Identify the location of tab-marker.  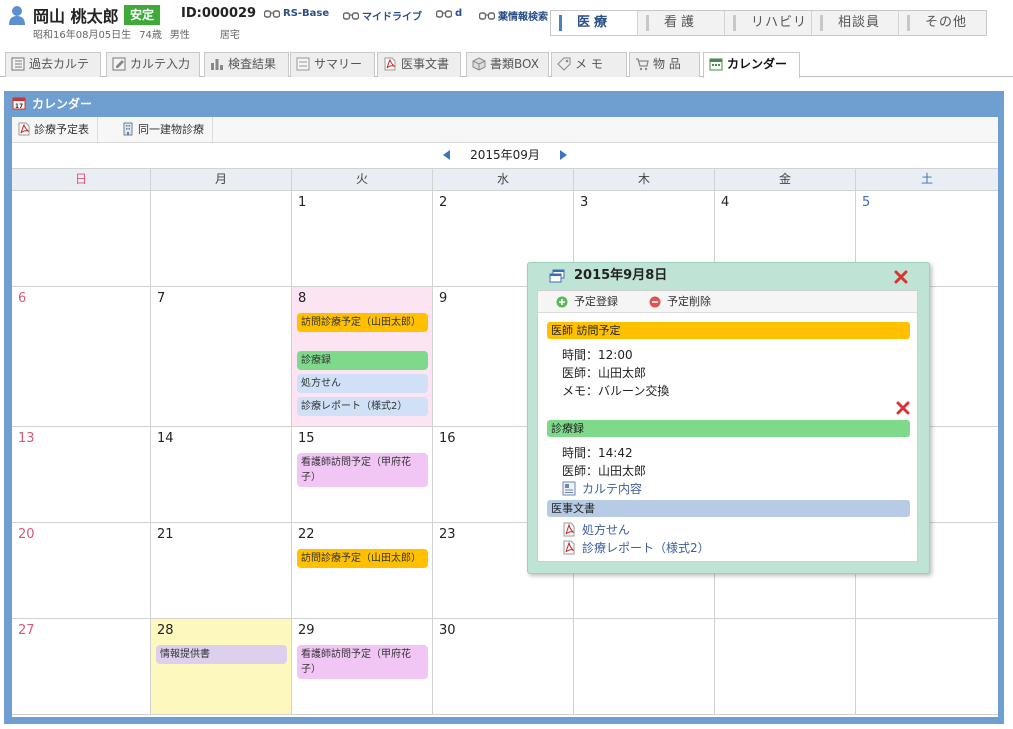
(560, 23).